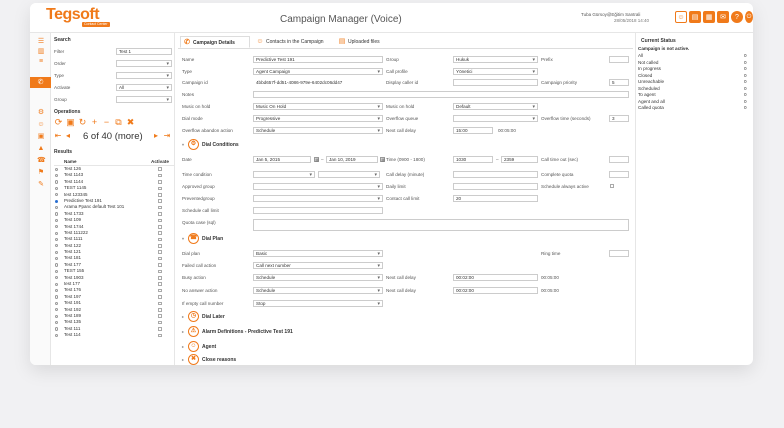  What do you see at coordinates (619, 59) in the screenshot?
I see `prefix-input` at bounding box center [619, 59].